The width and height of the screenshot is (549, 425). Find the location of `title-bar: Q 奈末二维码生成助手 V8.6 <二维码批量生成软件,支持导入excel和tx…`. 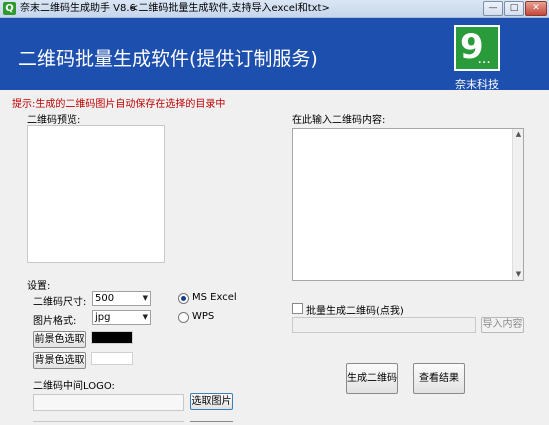

title-bar: Q 奈末二维码生成助手 V8.6 <二维码批量生成软件,支持导入excel和tx… is located at coordinates (274, 9).